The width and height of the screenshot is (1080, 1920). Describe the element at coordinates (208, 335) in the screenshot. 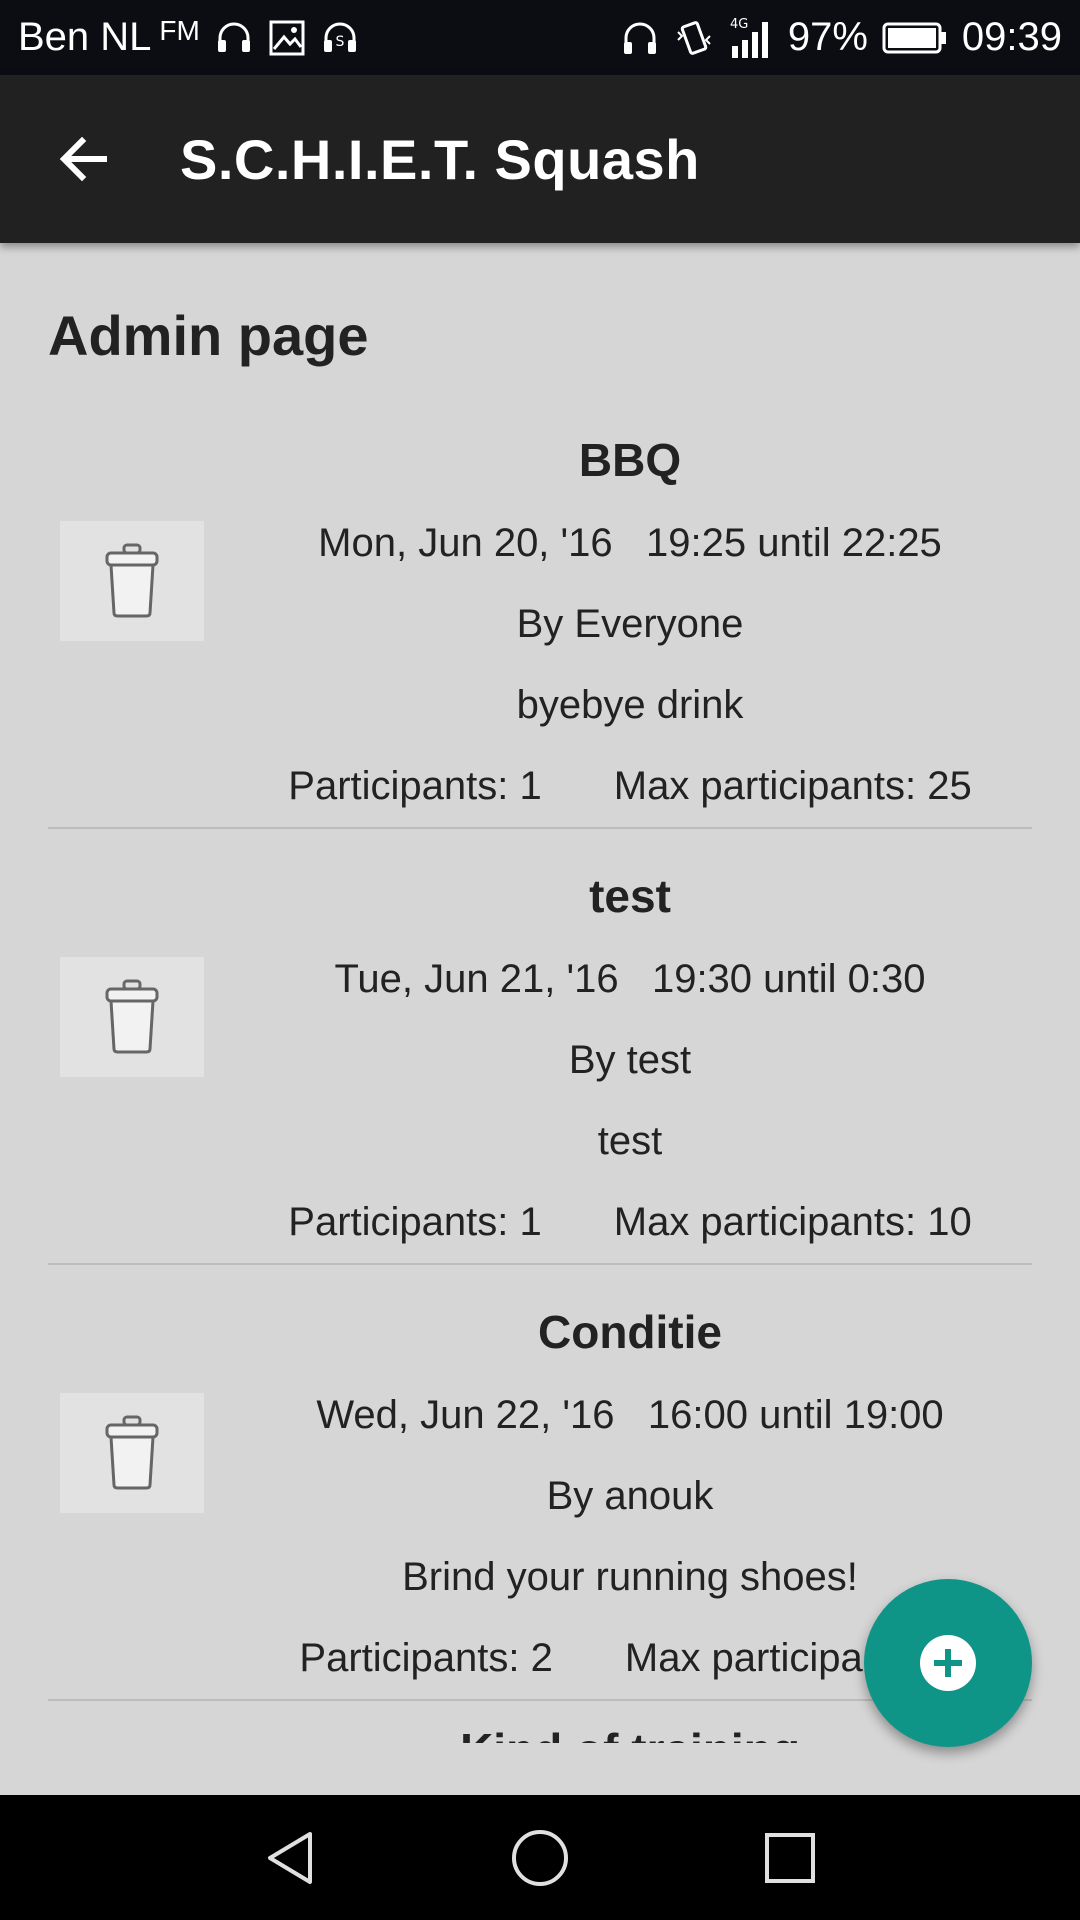

I see `page-title: Admin page` at that location.